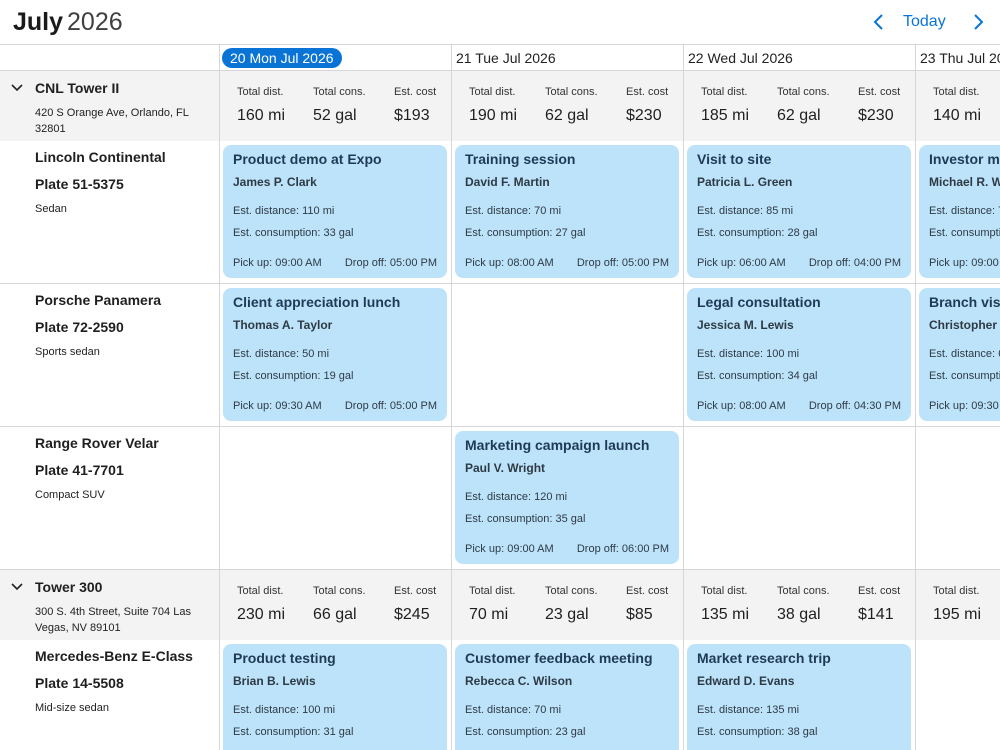 Image resolution: width=1000 pixels, height=750 pixels. I want to click on chevron-left-icon, so click(879, 22).